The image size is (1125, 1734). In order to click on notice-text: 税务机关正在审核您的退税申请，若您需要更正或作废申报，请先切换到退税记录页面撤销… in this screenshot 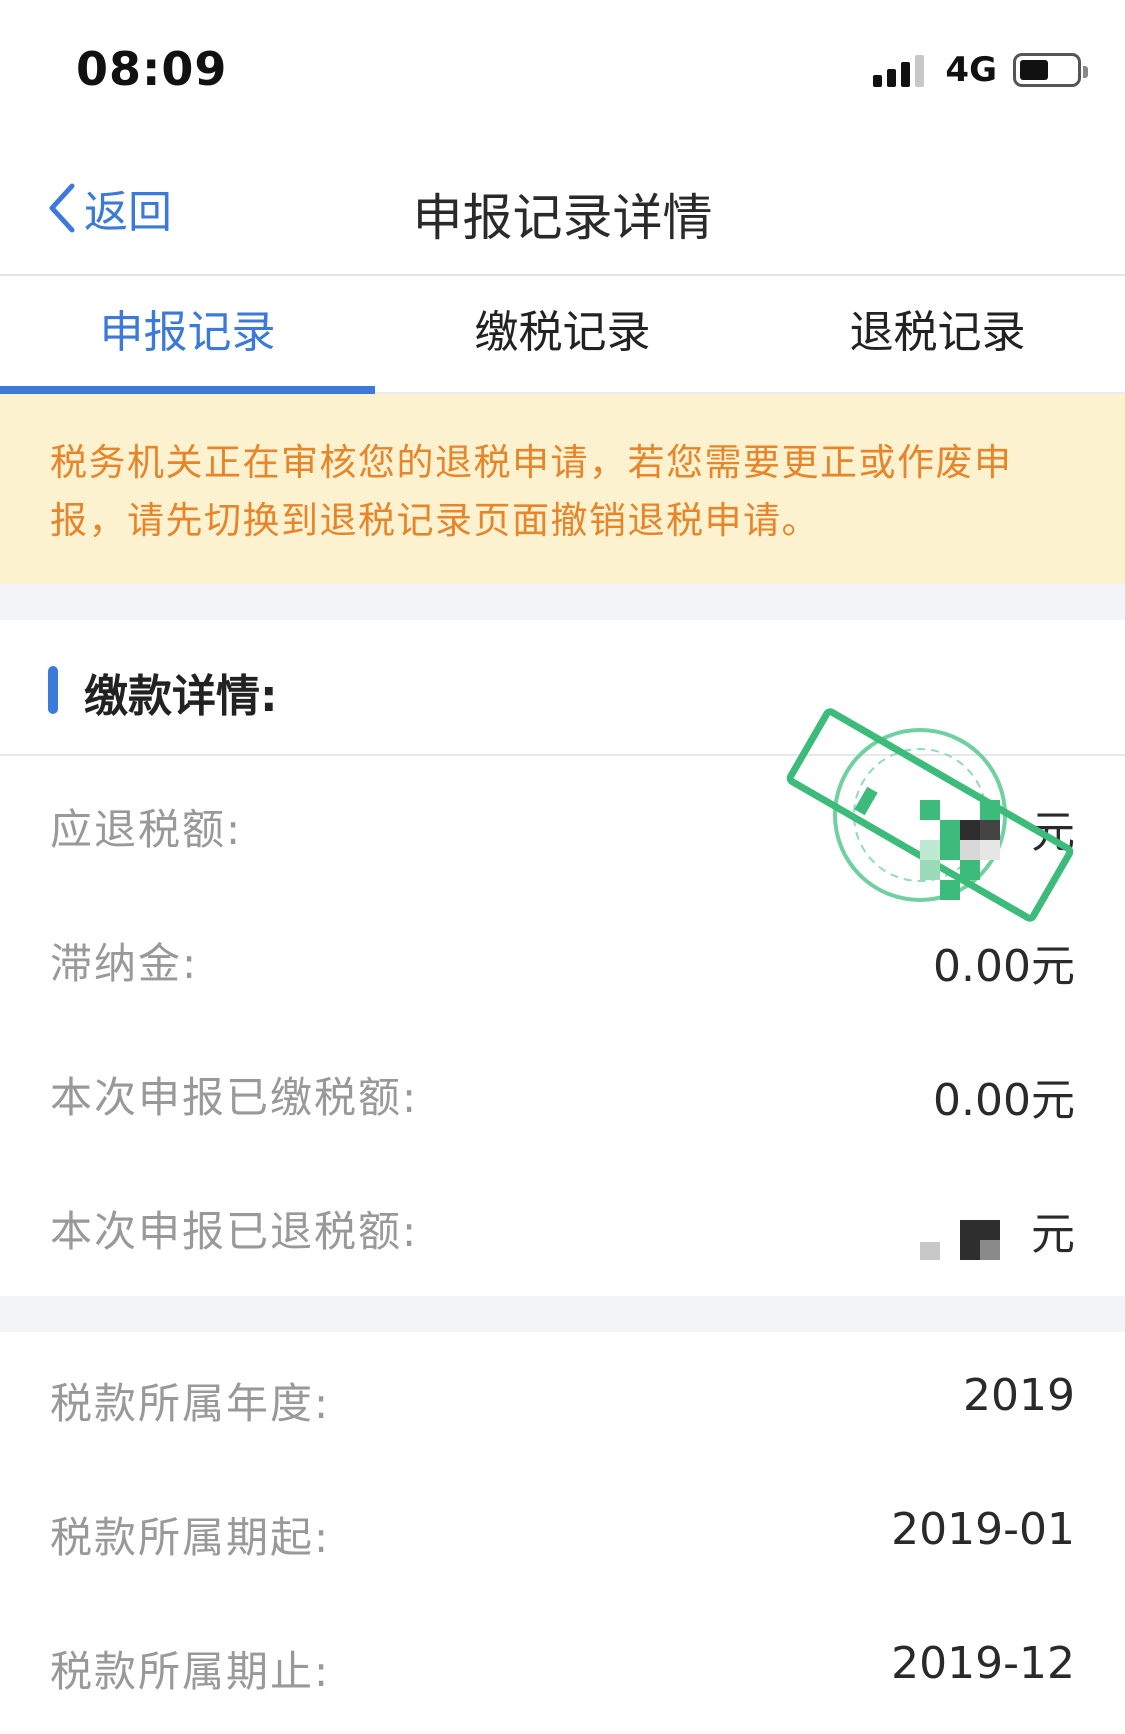, I will do `click(531, 491)`.